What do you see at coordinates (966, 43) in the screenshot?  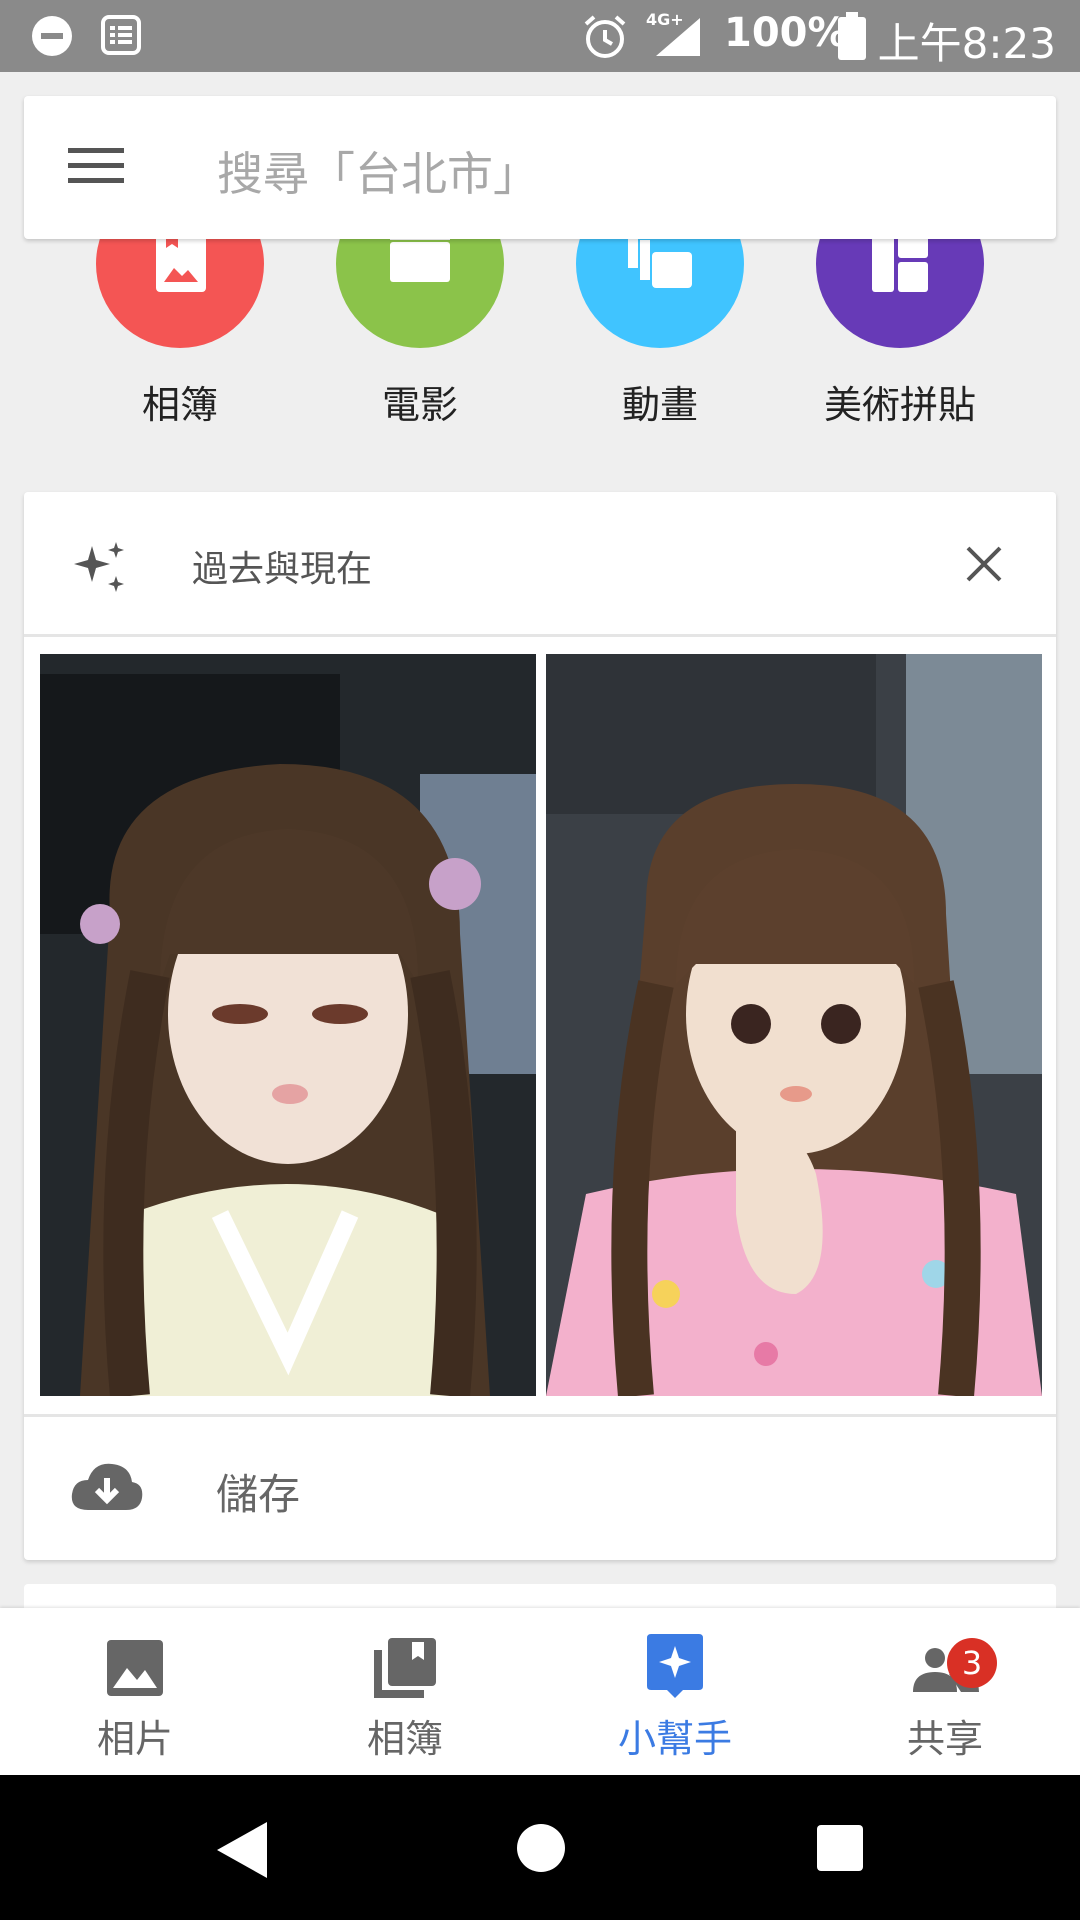 I see `clock: 上午8:23` at bounding box center [966, 43].